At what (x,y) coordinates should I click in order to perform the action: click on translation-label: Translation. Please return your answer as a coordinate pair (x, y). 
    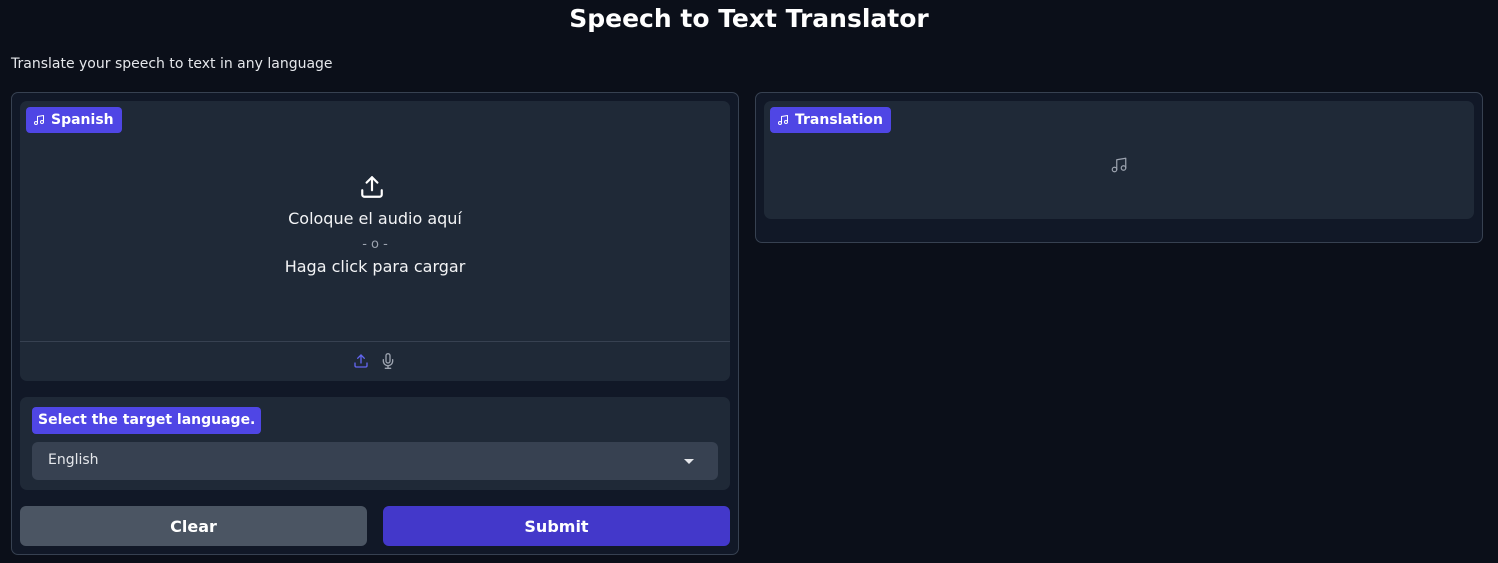
    Looking at the image, I should click on (830, 120).